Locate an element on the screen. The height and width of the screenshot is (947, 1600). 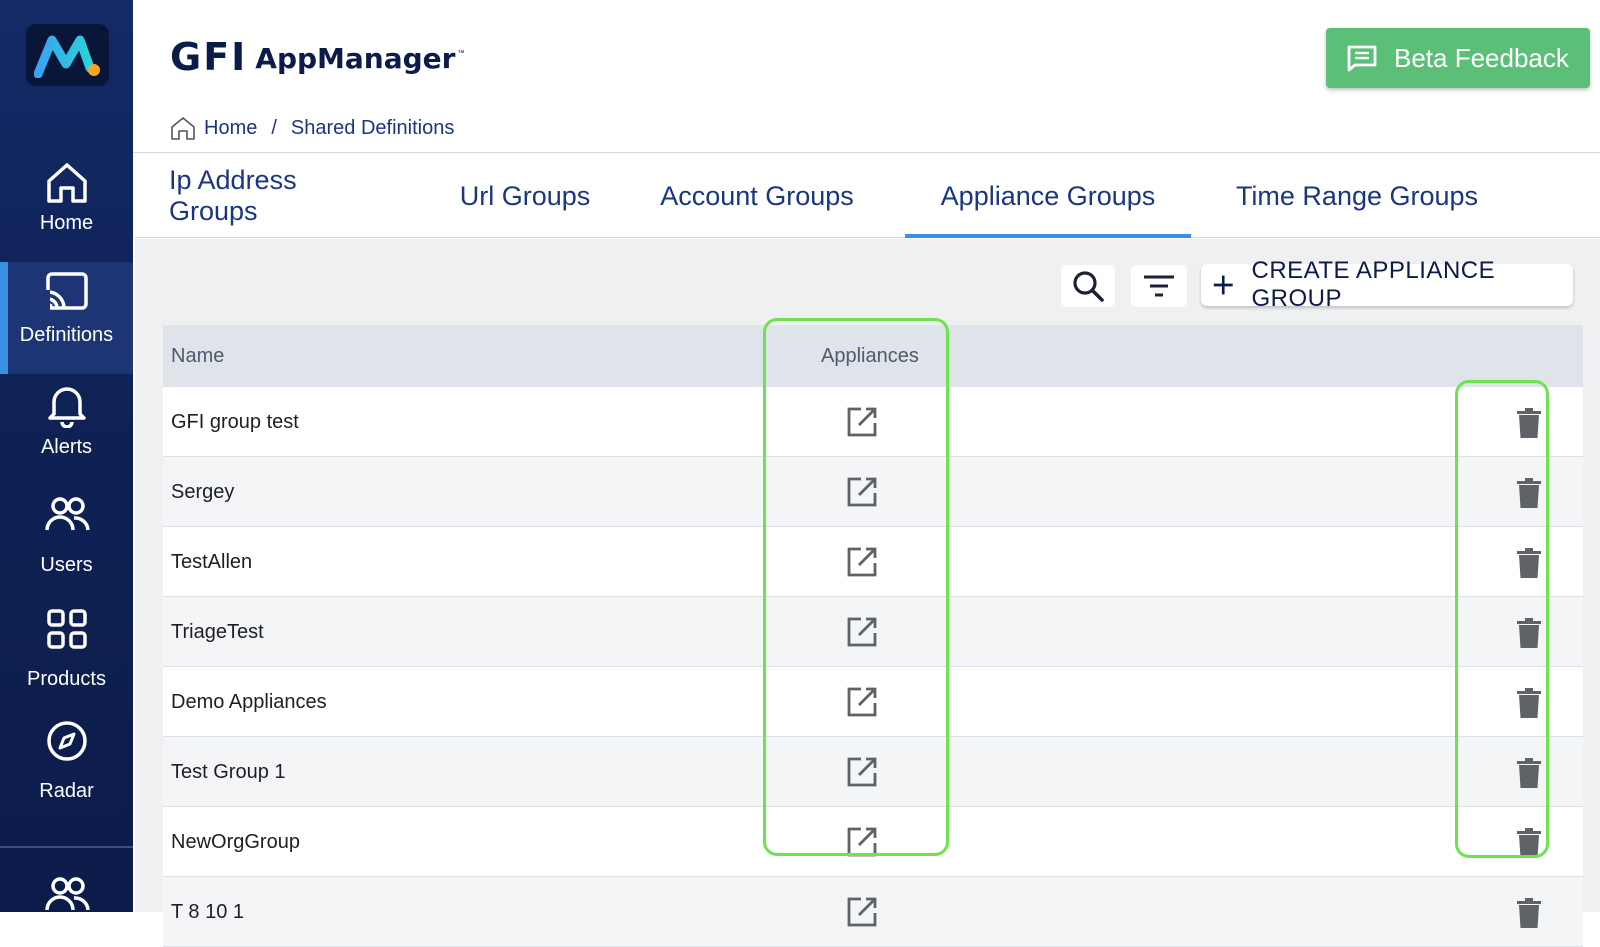
table-row: TriageTest is located at coordinates (873, 632).